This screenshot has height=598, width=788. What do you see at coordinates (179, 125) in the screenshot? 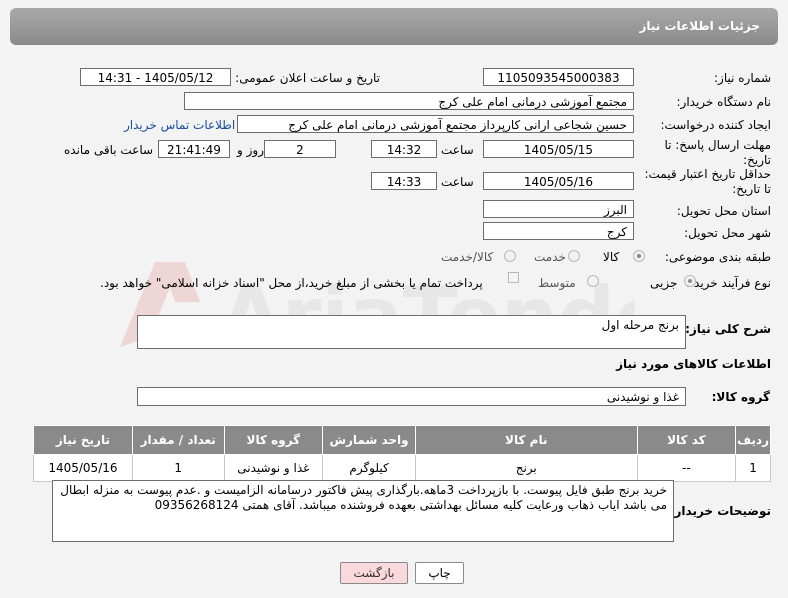
I see `buyer-contact-link: اطلاعات تماس خریدار` at bounding box center [179, 125].